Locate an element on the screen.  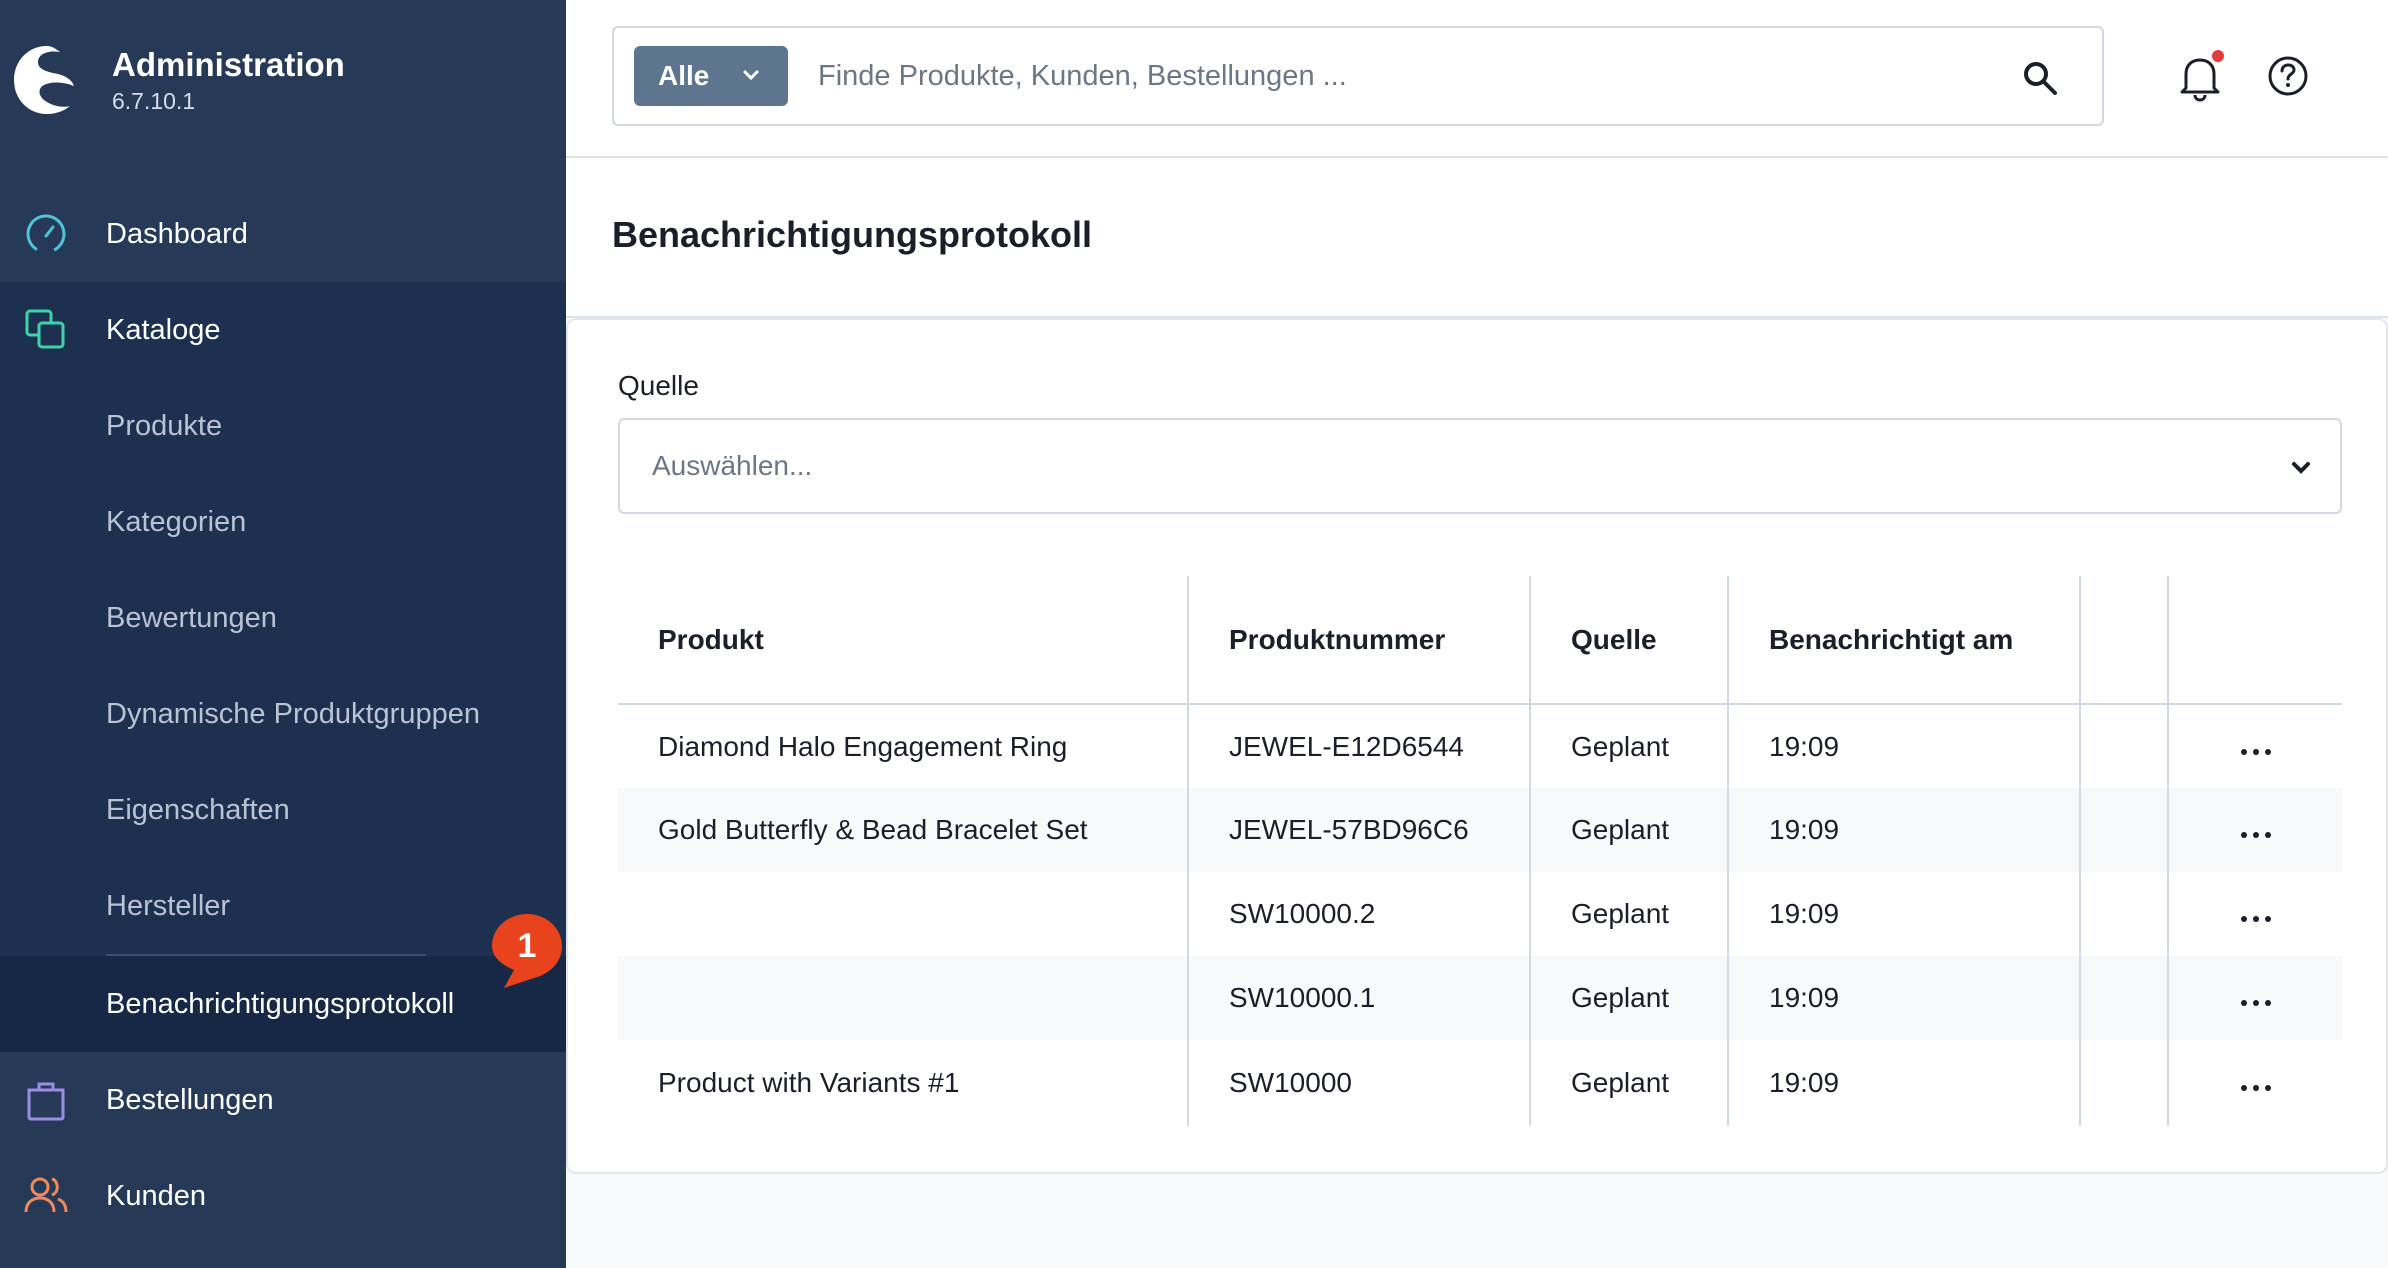
nav-customers: Kunden is located at coordinates (283, 1196).